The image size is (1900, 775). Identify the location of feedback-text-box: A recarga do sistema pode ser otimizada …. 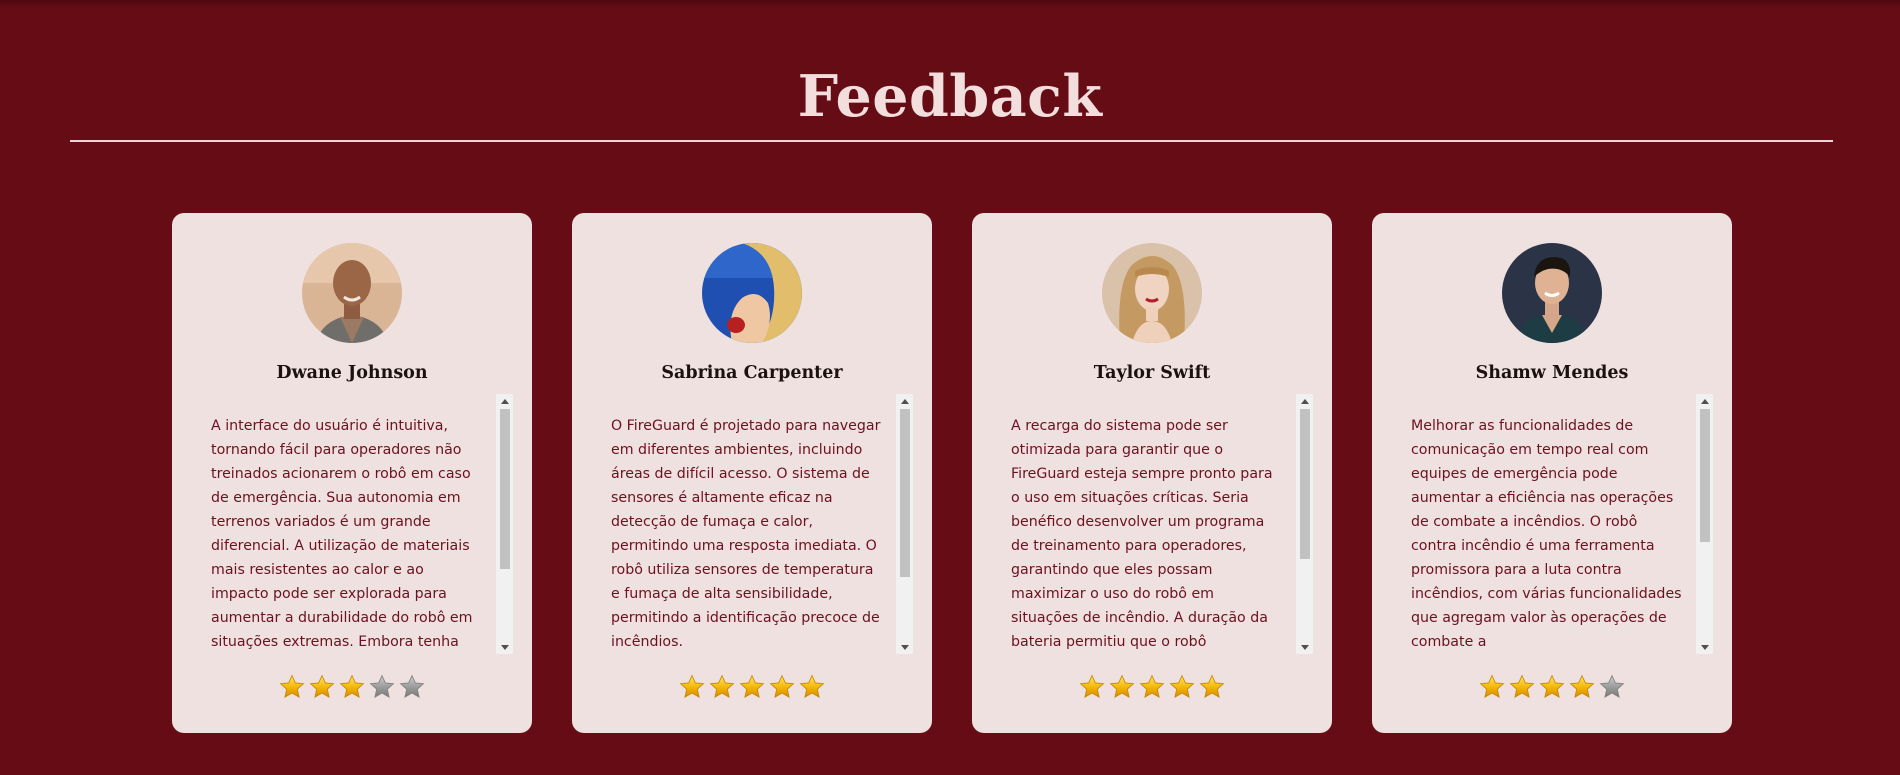
(1153, 524).